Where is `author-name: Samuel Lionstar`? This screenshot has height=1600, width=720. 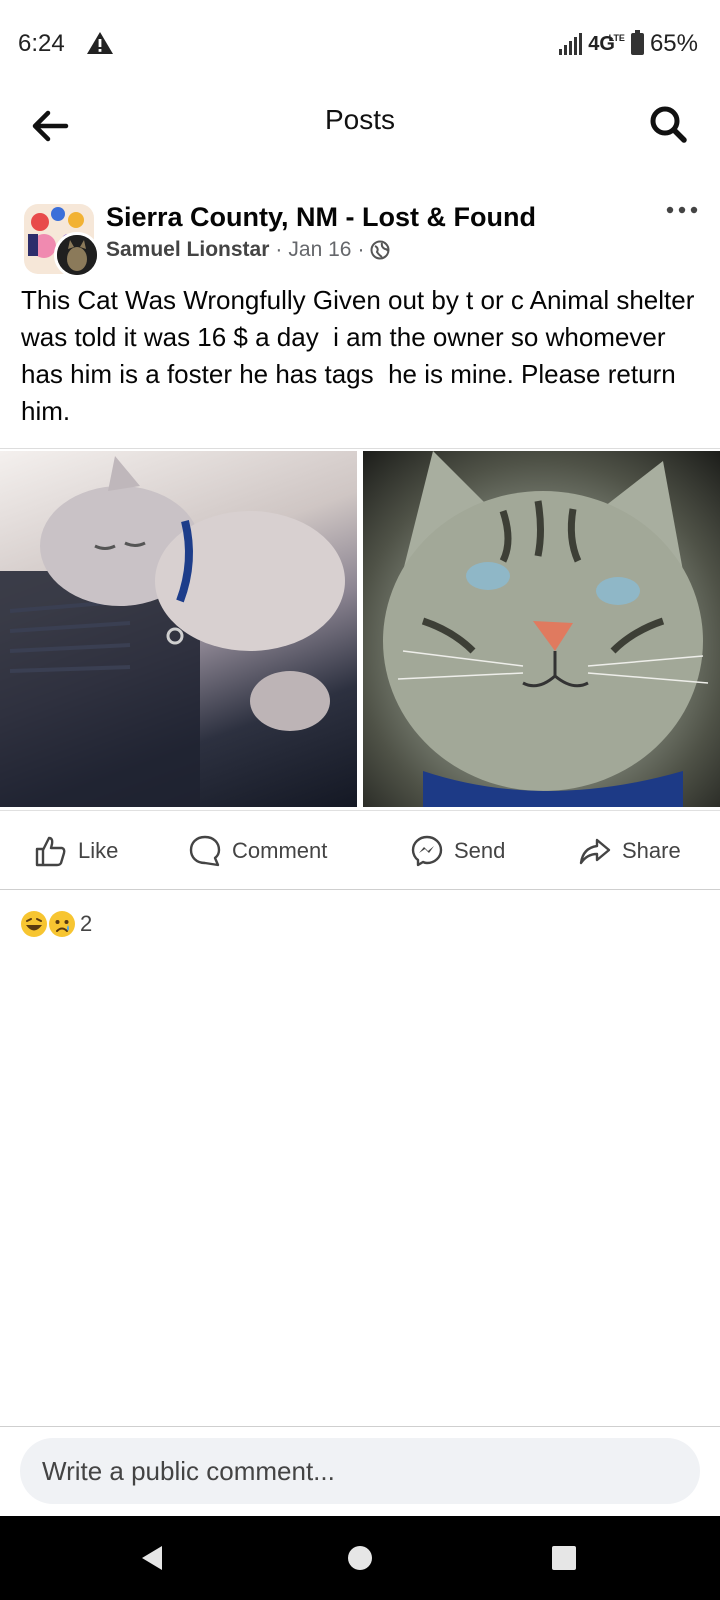 author-name: Samuel Lionstar is located at coordinates (187, 250).